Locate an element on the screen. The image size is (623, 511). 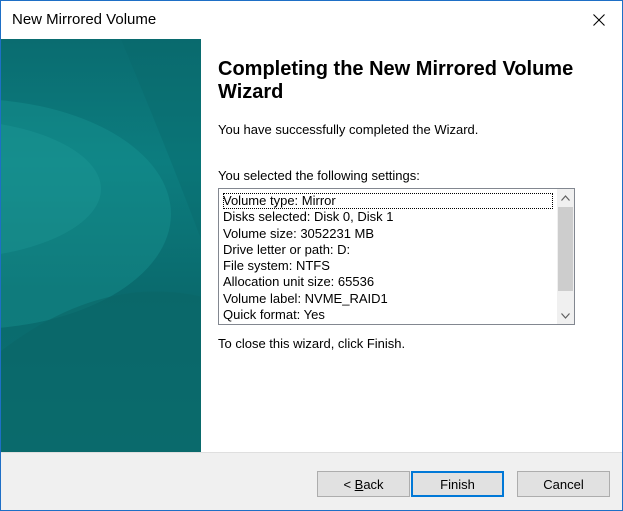
close-instruction: To close this wizard, click Finish. is located at coordinates (312, 343).